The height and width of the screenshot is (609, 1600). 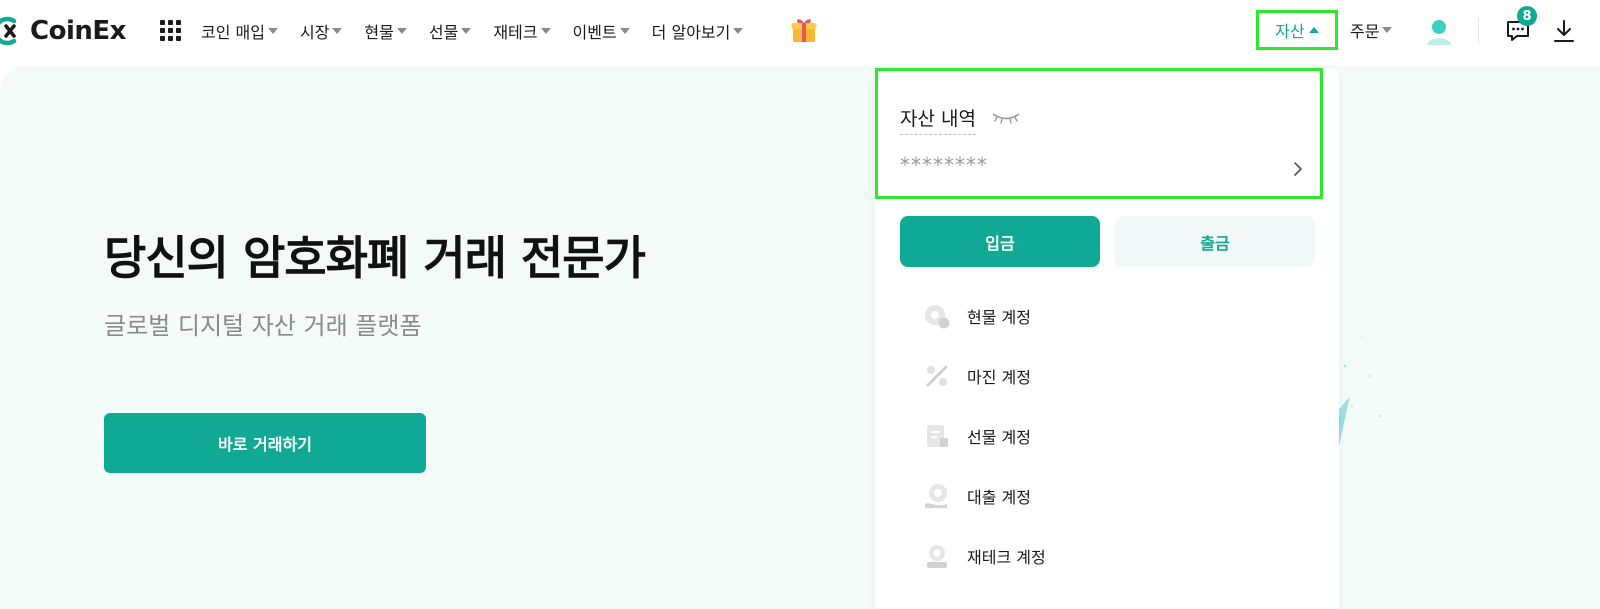 What do you see at coordinates (999, 377) in the screenshot?
I see `account-label: 마진 계정` at bounding box center [999, 377].